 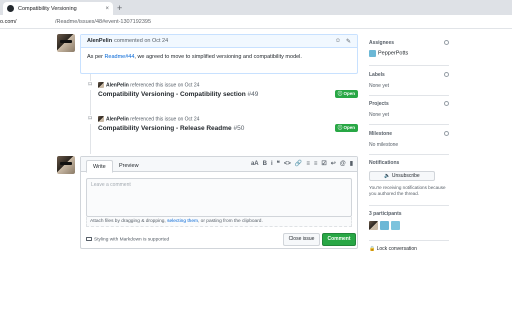 What do you see at coordinates (402, 176) in the screenshot?
I see `unsubscribe-button: 🔈 Unsubscribe` at bounding box center [402, 176].